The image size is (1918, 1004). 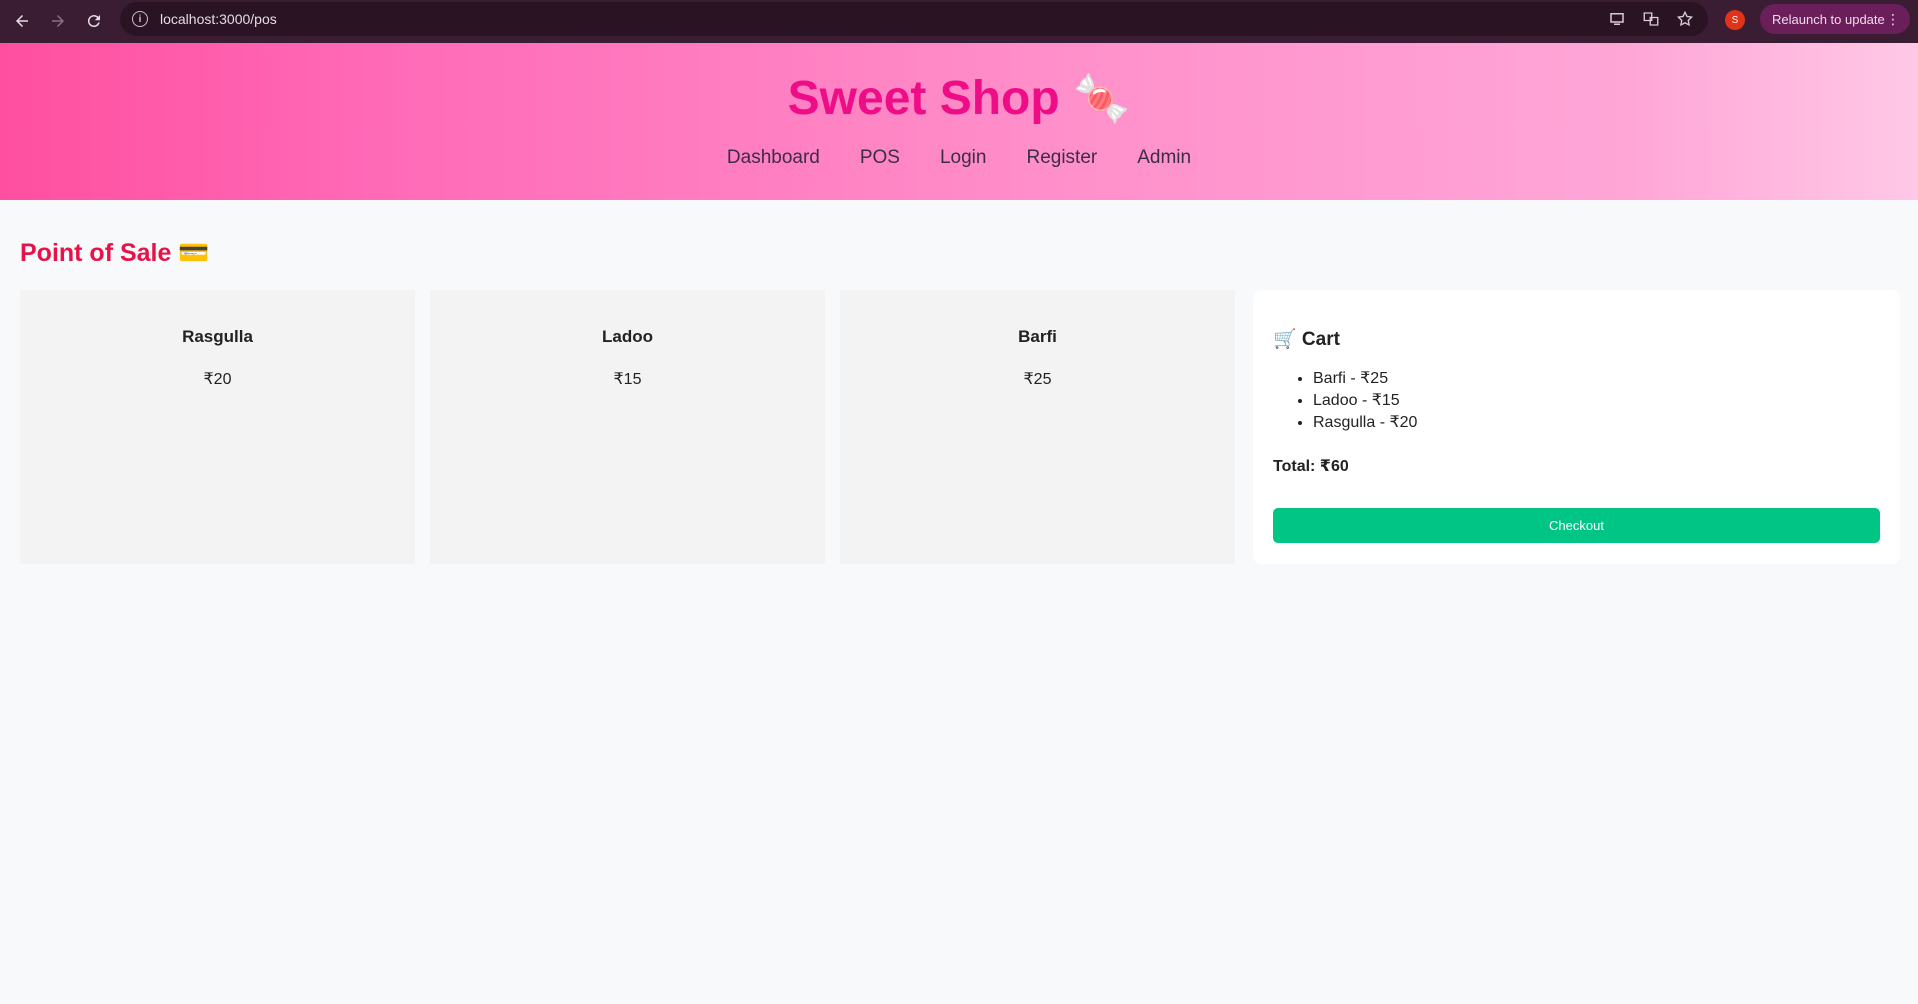 I want to click on product-name: Rasgulla, so click(x=217, y=336).